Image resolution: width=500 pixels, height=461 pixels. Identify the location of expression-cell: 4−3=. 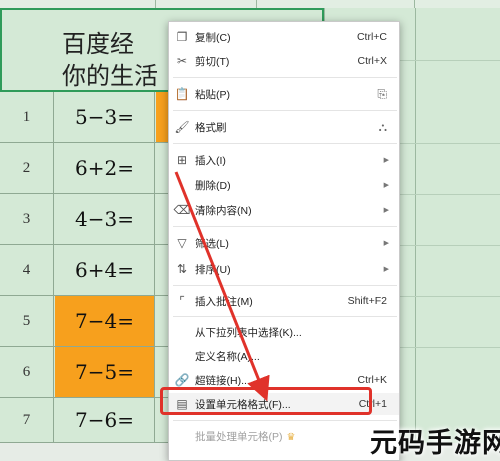
(105, 219).